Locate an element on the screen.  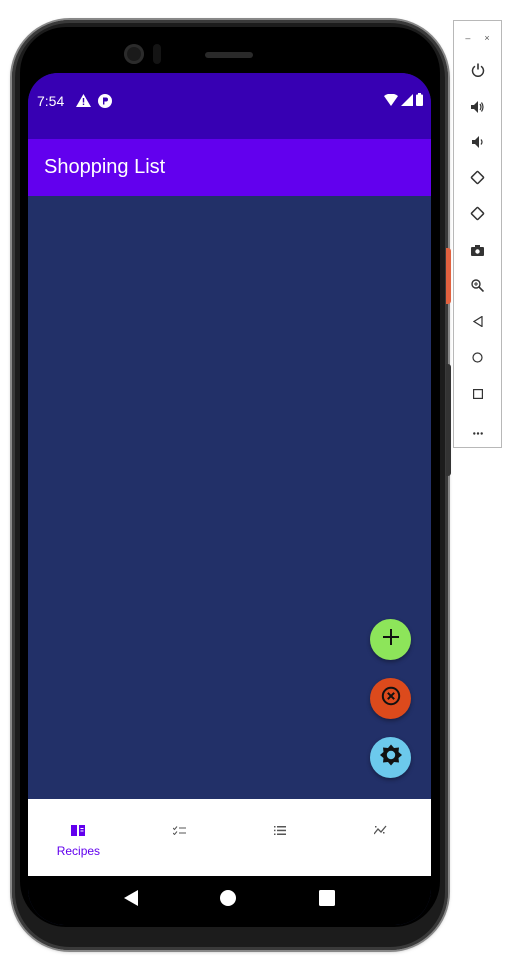
status-bar: 7:54 is located at coordinates (229, 106).